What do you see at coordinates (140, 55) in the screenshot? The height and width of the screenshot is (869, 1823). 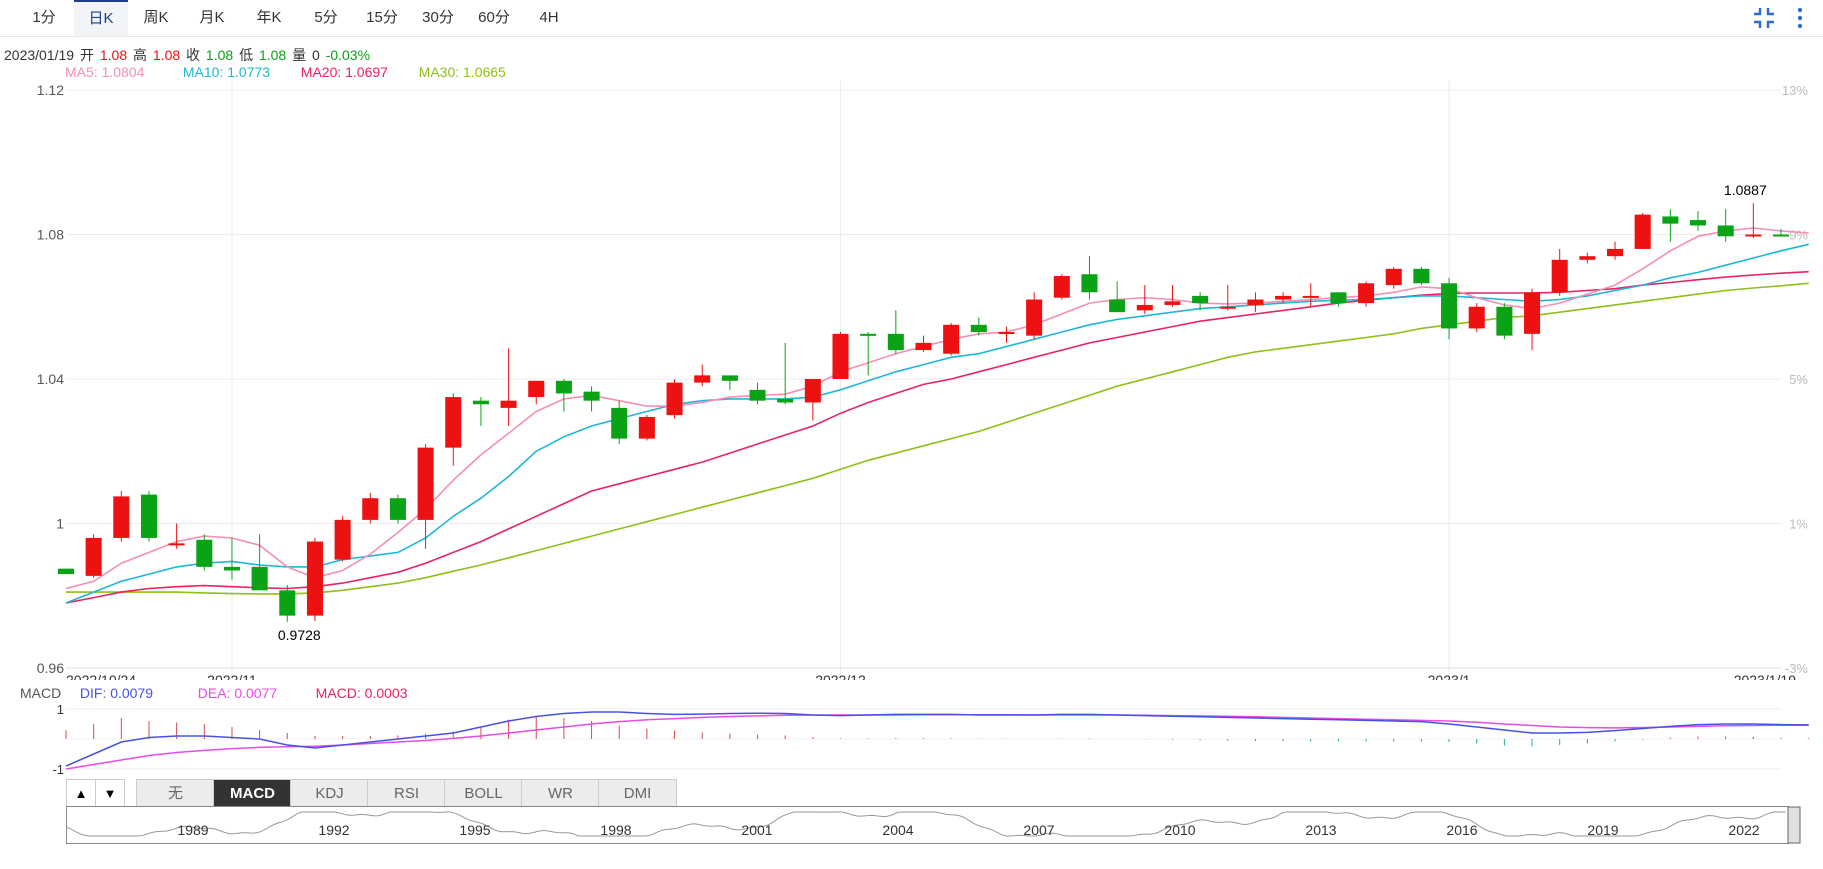 I see `high-label: 高` at bounding box center [140, 55].